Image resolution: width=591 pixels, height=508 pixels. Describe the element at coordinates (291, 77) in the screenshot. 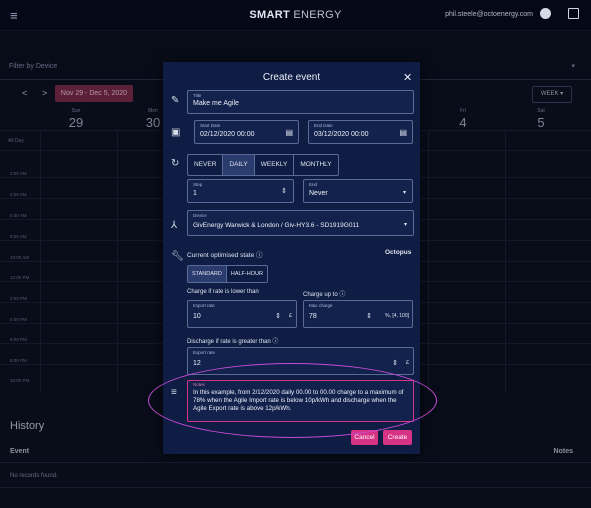

I see `dialog-title: Create event` at that location.